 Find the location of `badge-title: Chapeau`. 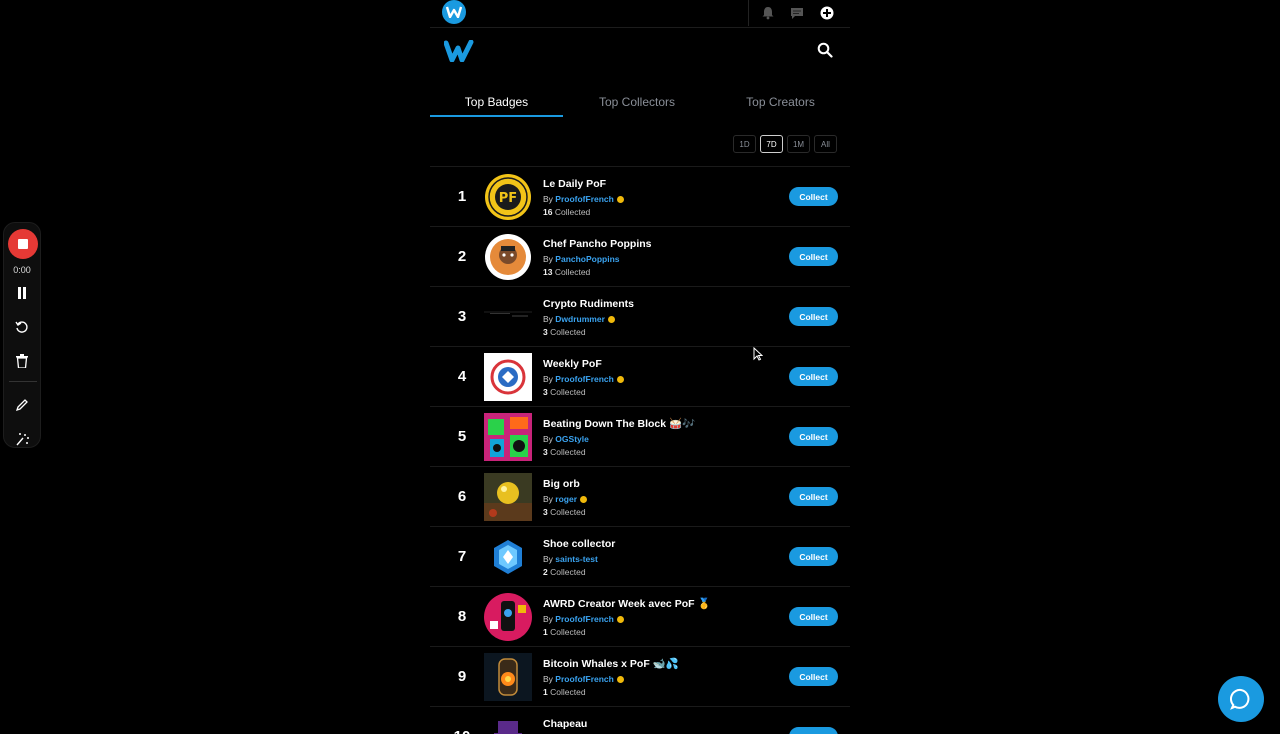

badge-title: Chapeau is located at coordinates (565, 724).